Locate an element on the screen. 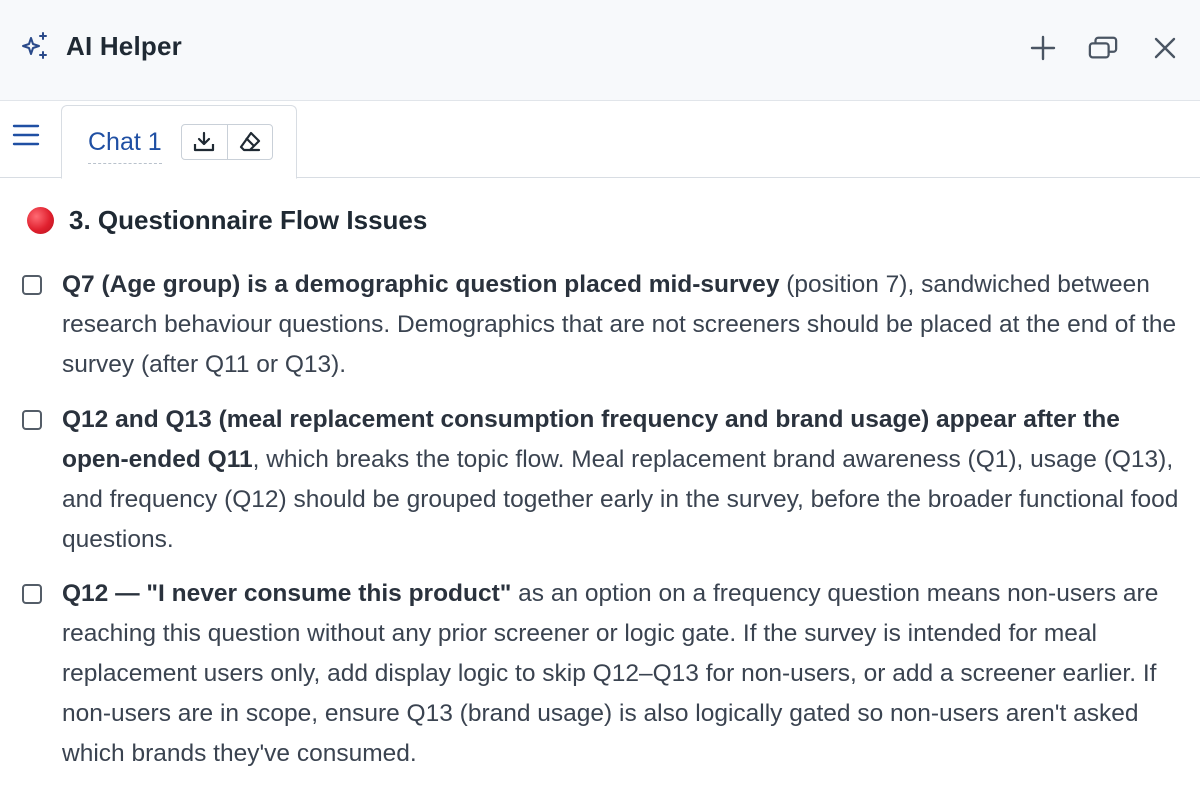 The image size is (1200, 797). tab-label: Chat 1 is located at coordinates (125, 145).